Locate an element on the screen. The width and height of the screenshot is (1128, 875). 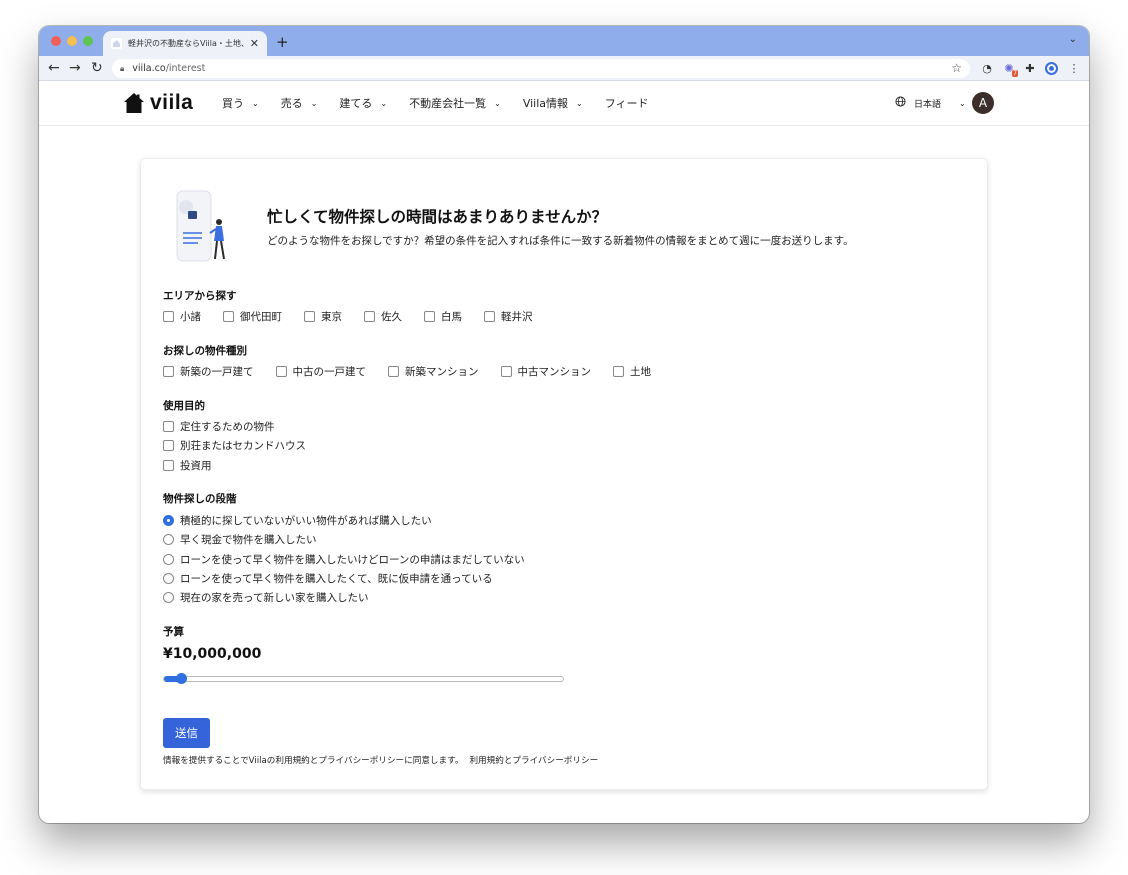
nav-item-sell: 売る ⌄ is located at coordinates (299, 103).